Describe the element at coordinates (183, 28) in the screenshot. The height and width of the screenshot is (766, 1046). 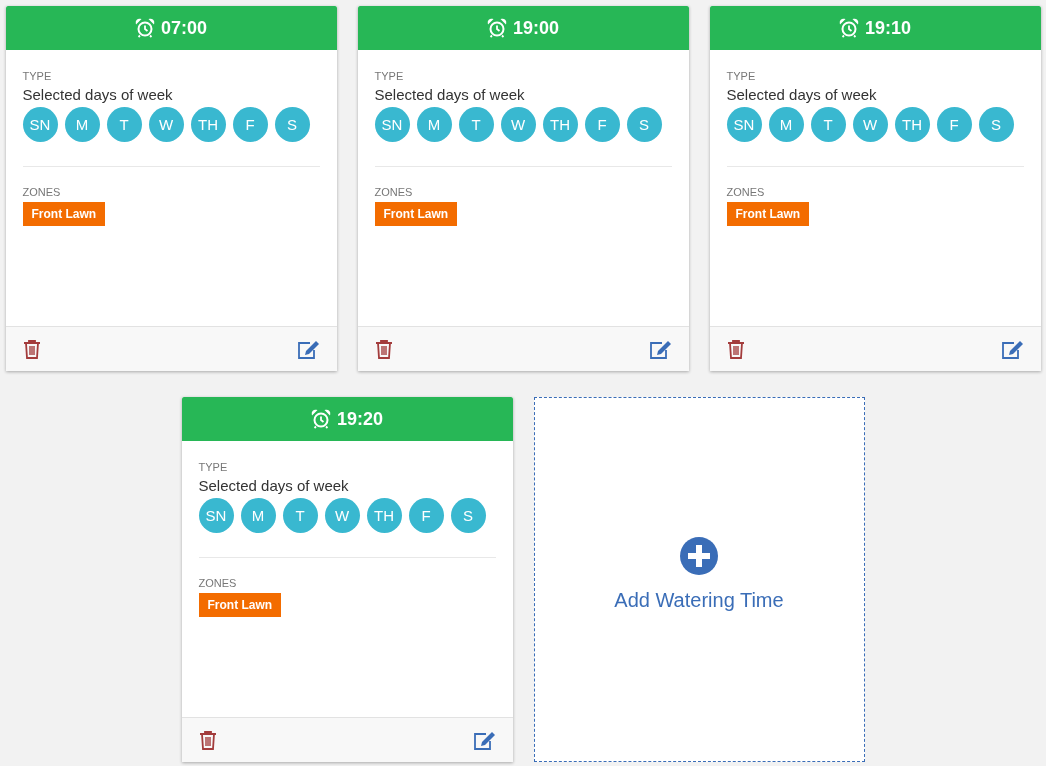
I see `schedule-time: 07:00` at that location.